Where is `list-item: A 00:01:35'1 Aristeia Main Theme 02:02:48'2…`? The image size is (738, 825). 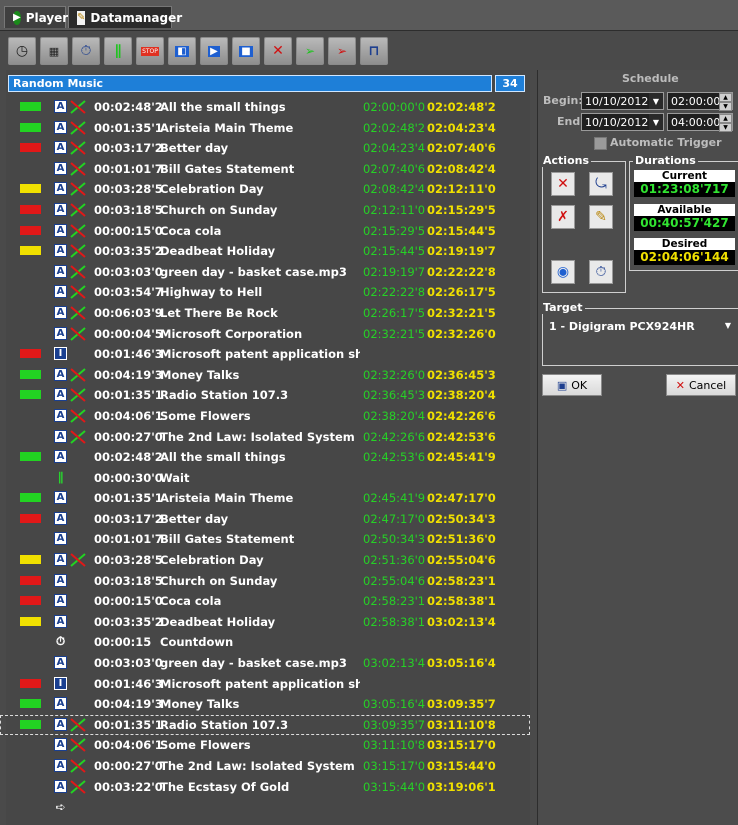
list-item: A 00:01:35'1 Aristeia Main Theme 02:02:48'2… is located at coordinates (265, 128).